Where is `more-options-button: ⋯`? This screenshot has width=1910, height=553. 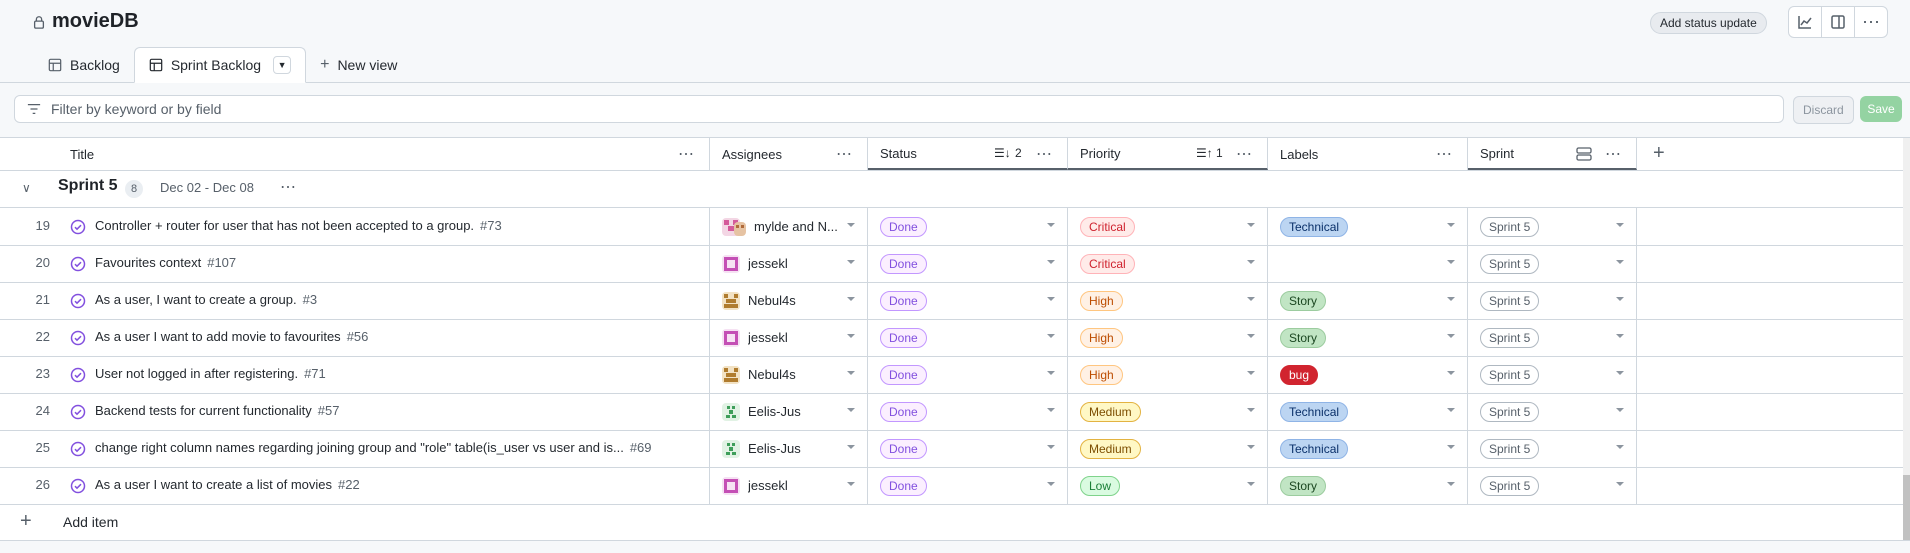 more-options-button: ⋯ is located at coordinates (1871, 22).